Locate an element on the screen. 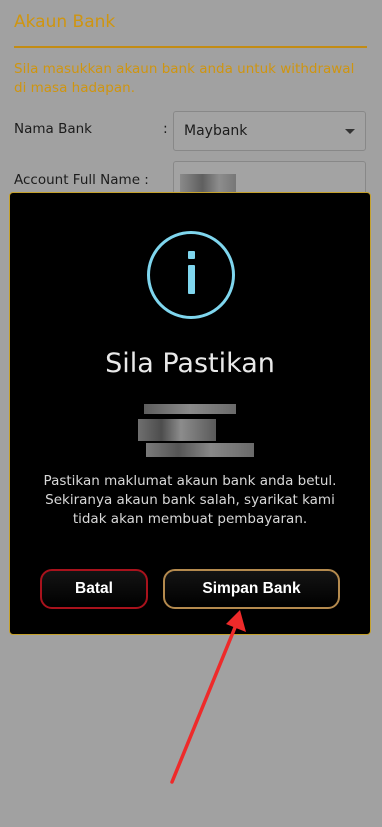 This screenshot has height=827, width=382. annotation-arrow-icon is located at coordinates (208, 697).